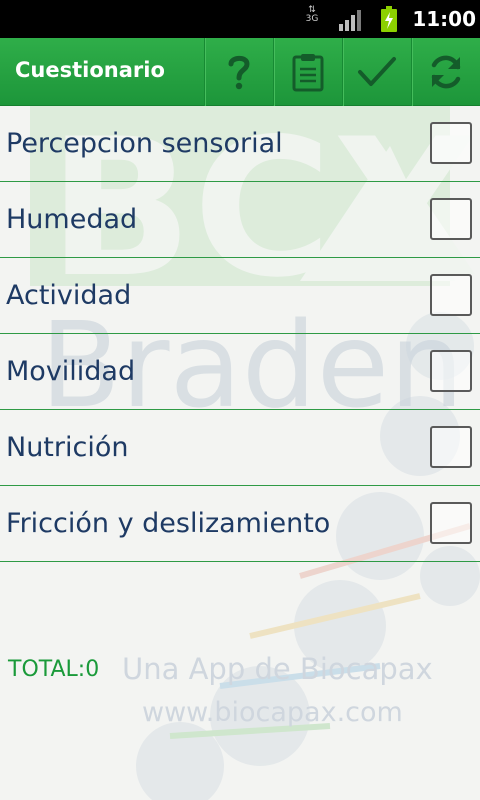  Describe the element at coordinates (389, 19) in the screenshot. I see `battery-charging-icon` at that location.